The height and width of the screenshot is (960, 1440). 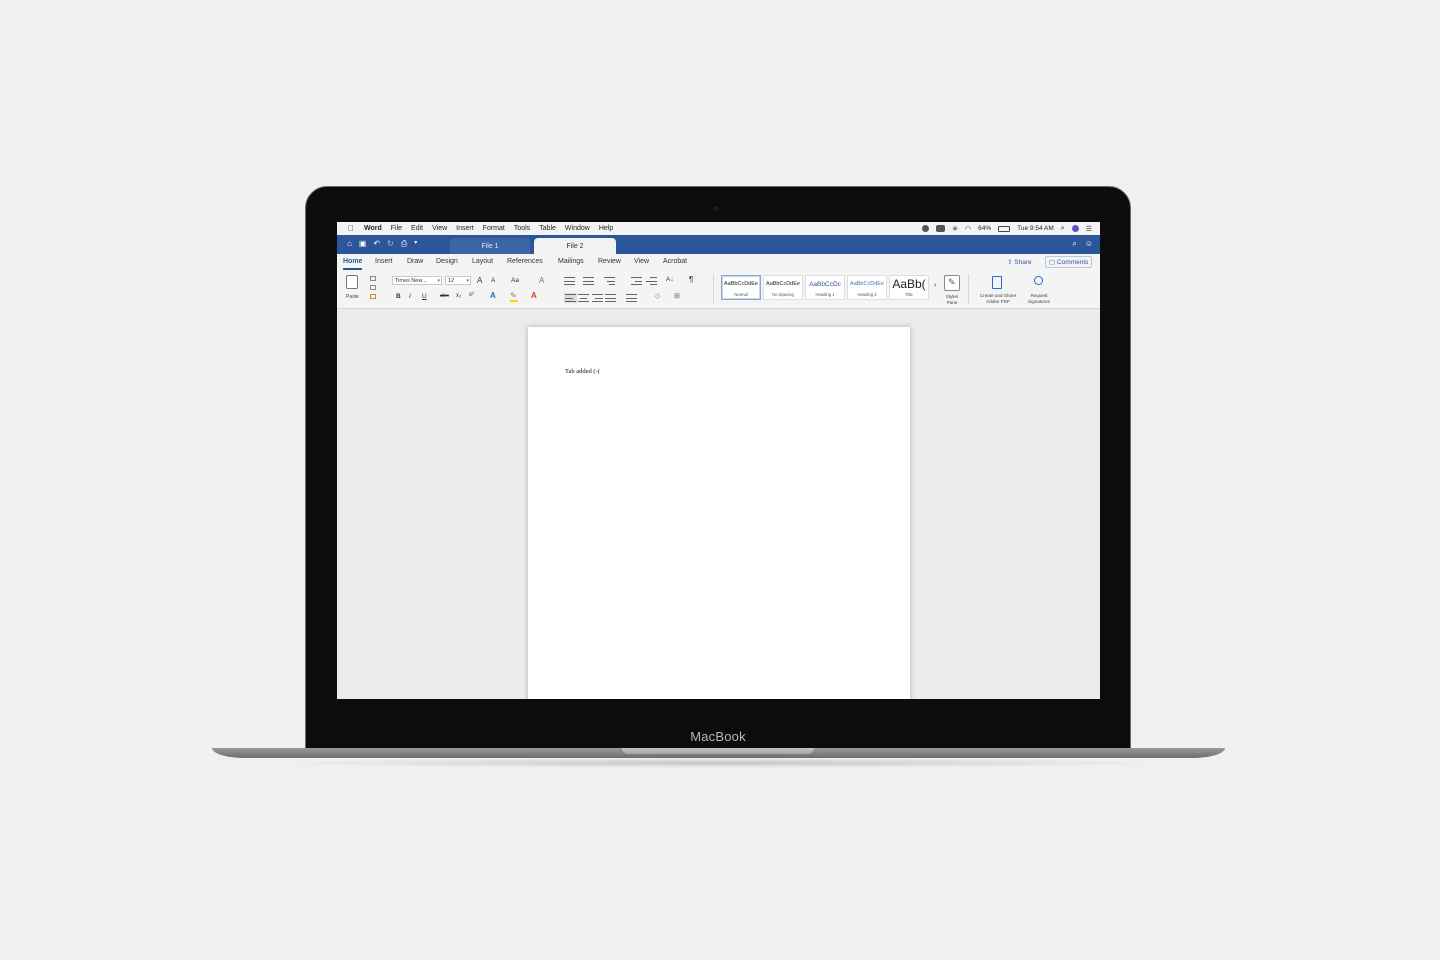 I want to click on wifi-icon: ◠, so click(x=968, y=229).